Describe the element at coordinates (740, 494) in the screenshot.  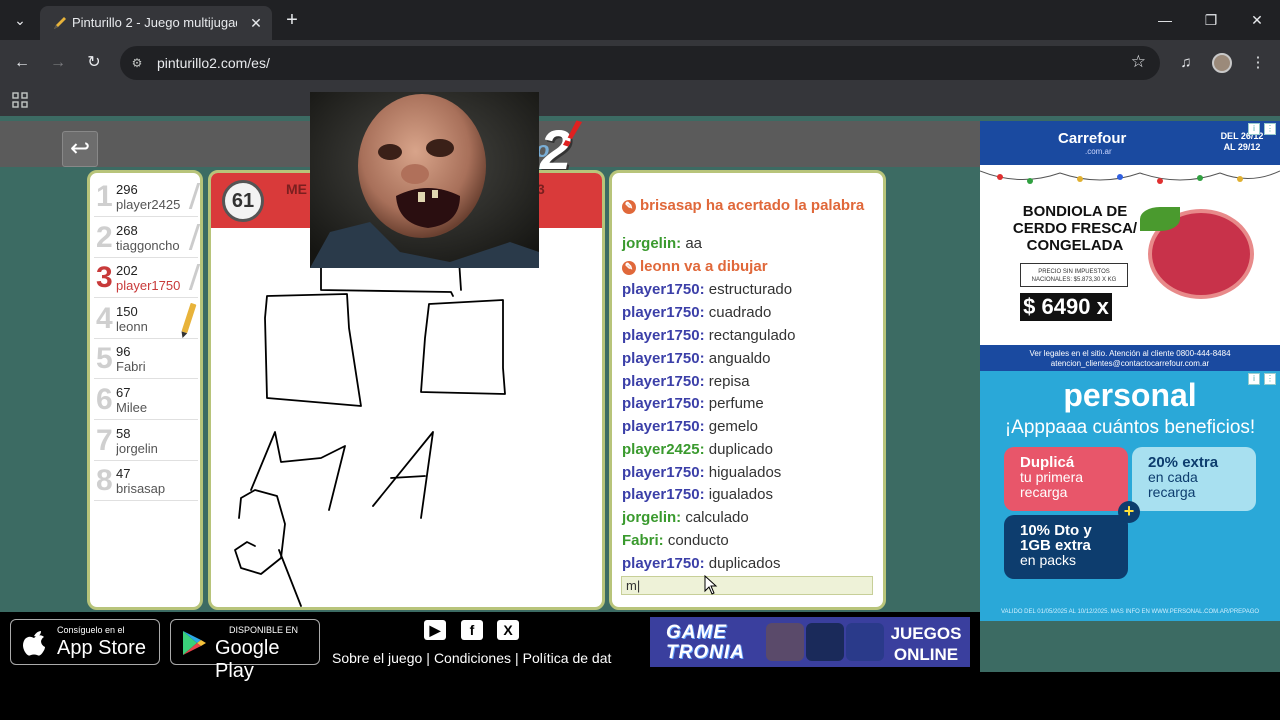
I see `chat-text: igualados` at that location.